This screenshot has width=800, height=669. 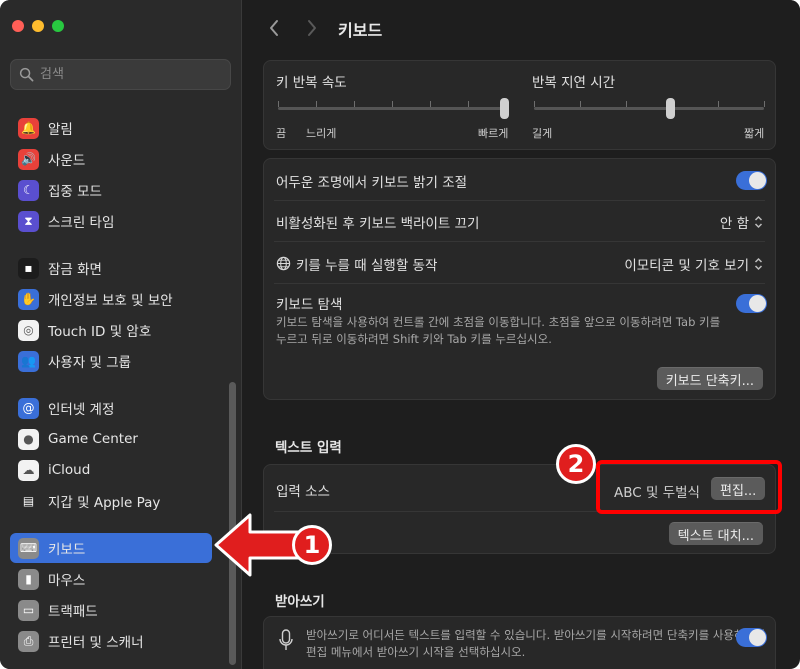 I want to click on moon-icon: ☾, so click(x=28, y=190).